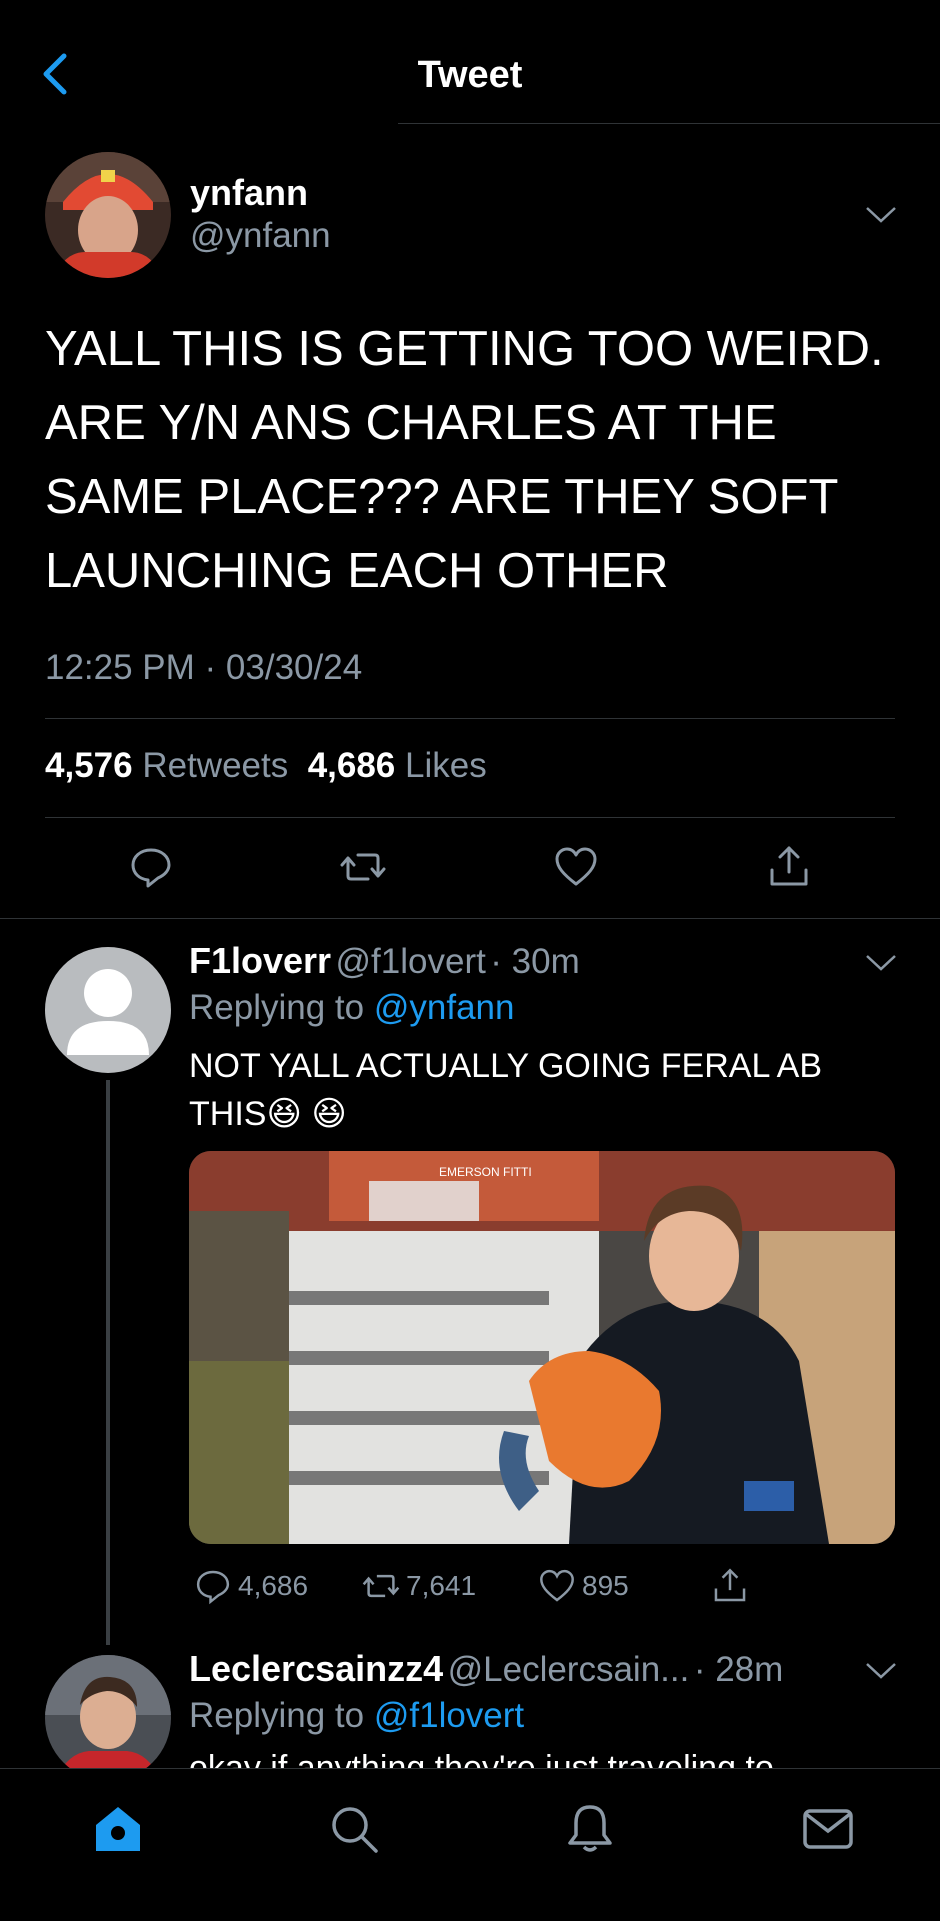 This screenshot has height=1921, width=940. What do you see at coordinates (441, 1585) in the screenshot?
I see `retweet-count: 7,641` at bounding box center [441, 1585].